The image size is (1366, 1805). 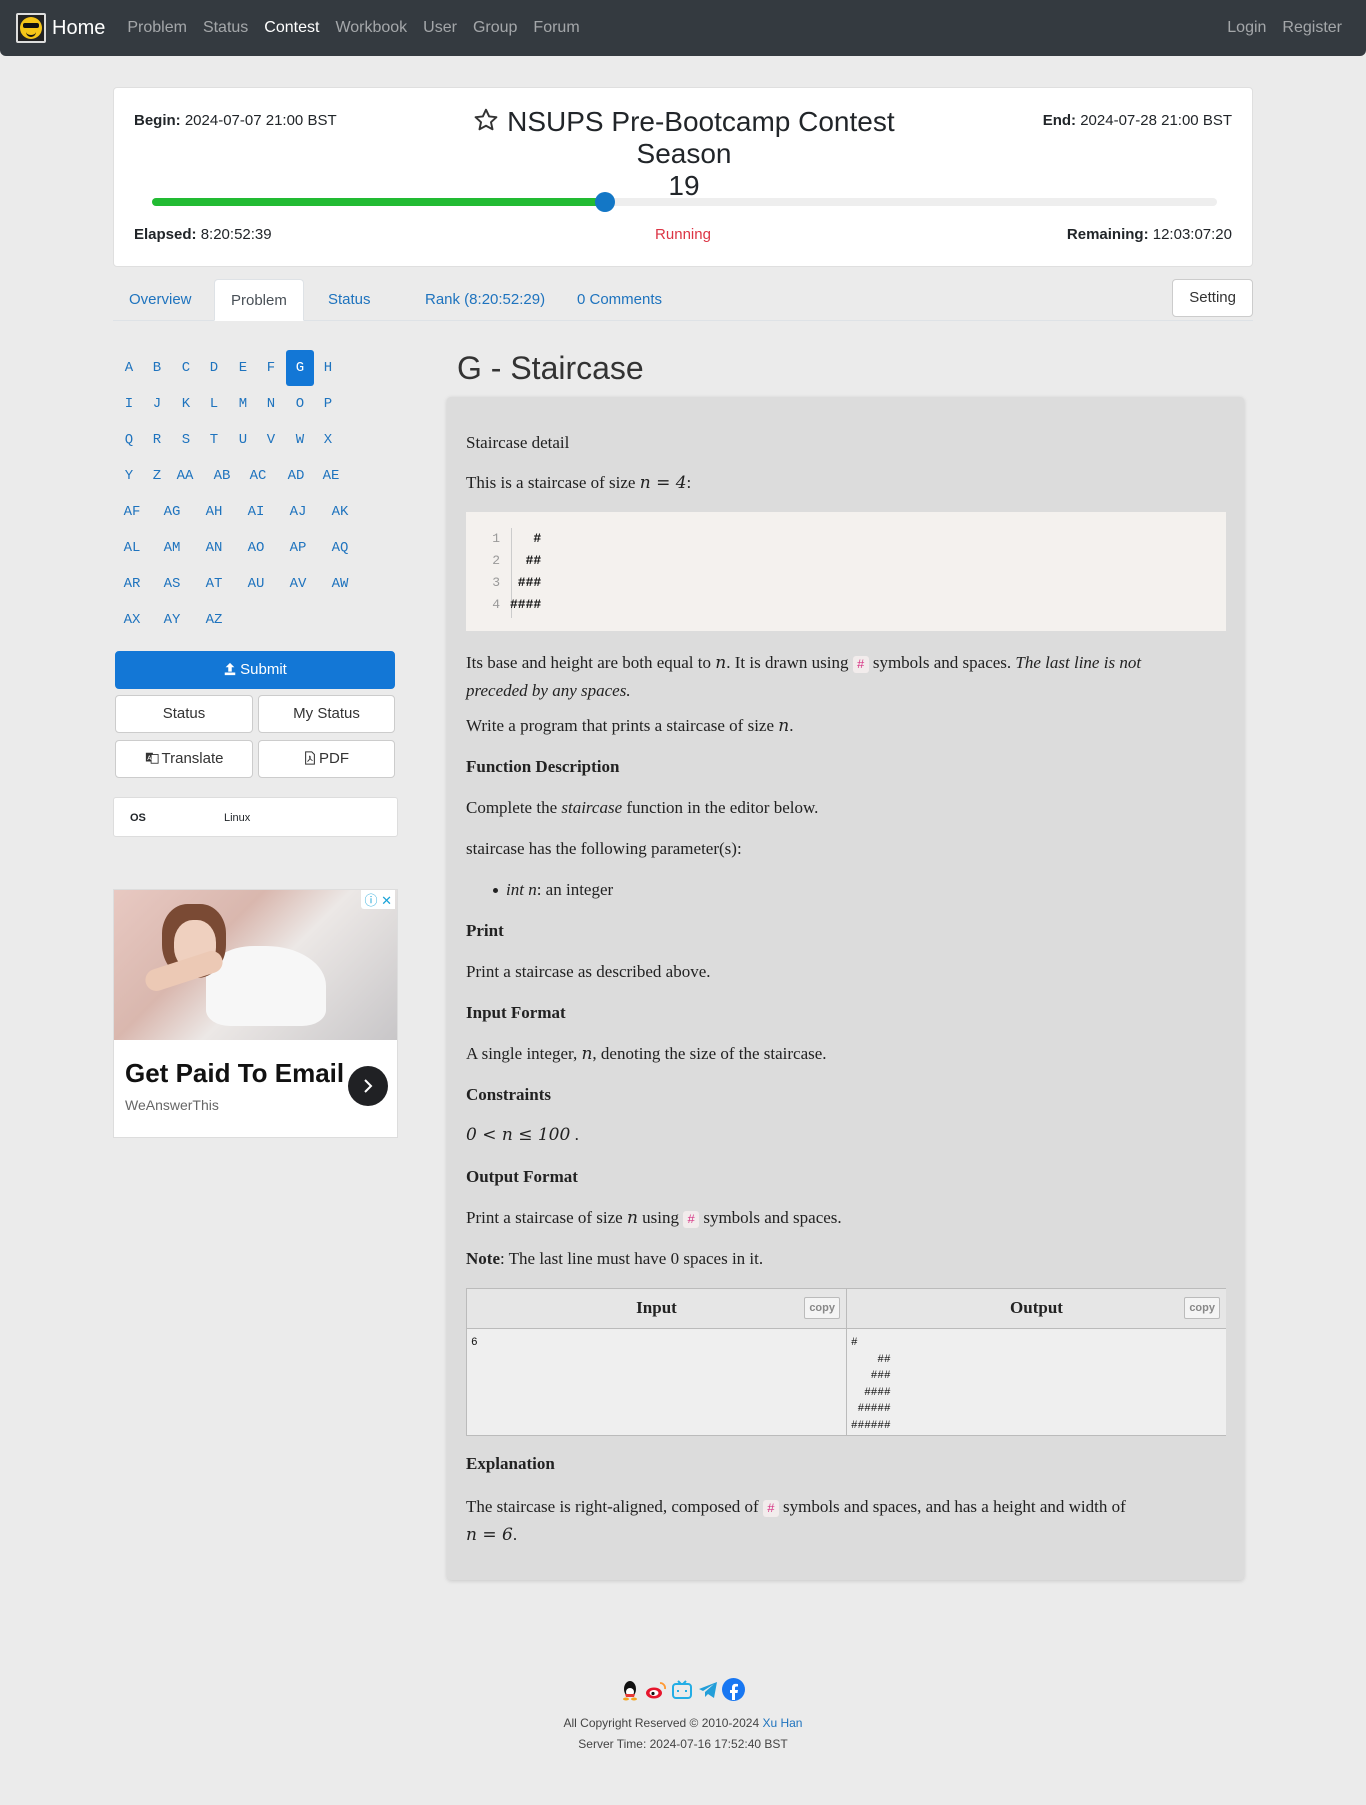 What do you see at coordinates (160, 300) in the screenshot?
I see `tab-overview: Overview` at bounding box center [160, 300].